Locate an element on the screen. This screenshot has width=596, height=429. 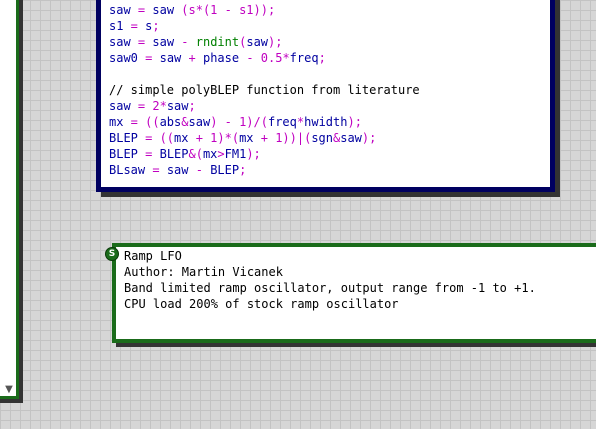
code-token: phase is located at coordinates (221, 58).